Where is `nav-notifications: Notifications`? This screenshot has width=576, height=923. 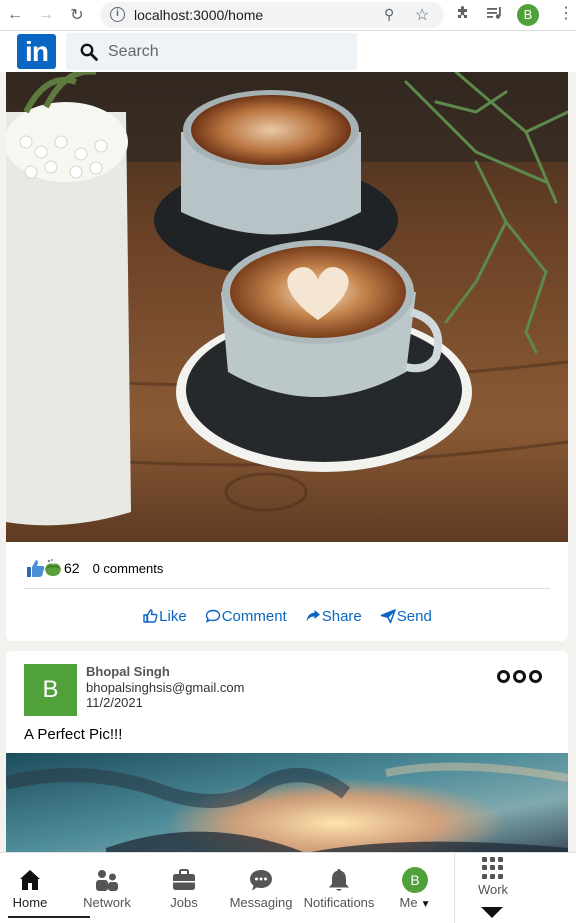
nav-notifications: Notifications is located at coordinates (339, 888).